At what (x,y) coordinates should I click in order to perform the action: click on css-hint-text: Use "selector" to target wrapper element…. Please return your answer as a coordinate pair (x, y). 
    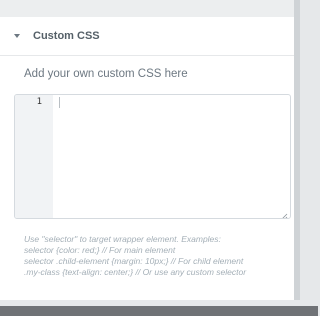
    Looking at the image, I should click on (158, 256).